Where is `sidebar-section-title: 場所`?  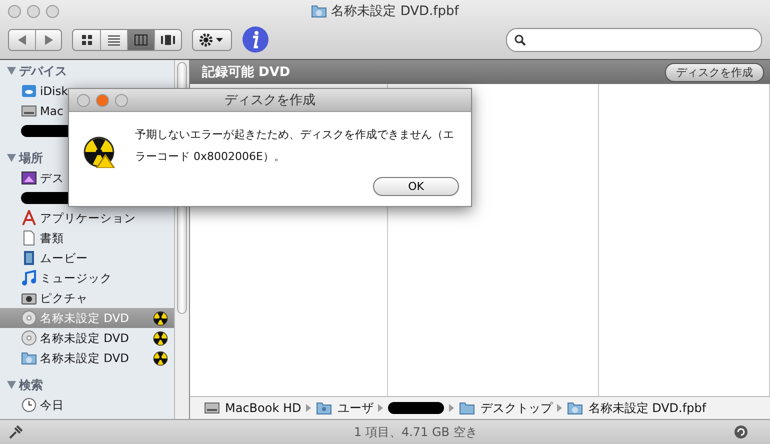 sidebar-section-title: 場所 is located at coordinates (31, 158).